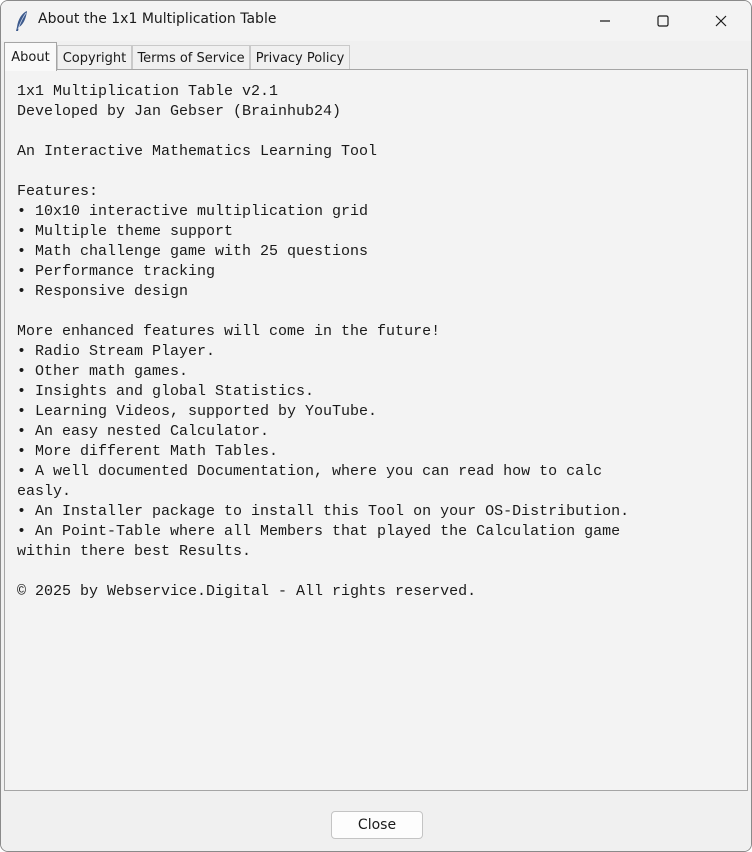  I want to click on title-bar: About the 1x1 Multiplication Table, so click(376, 21).